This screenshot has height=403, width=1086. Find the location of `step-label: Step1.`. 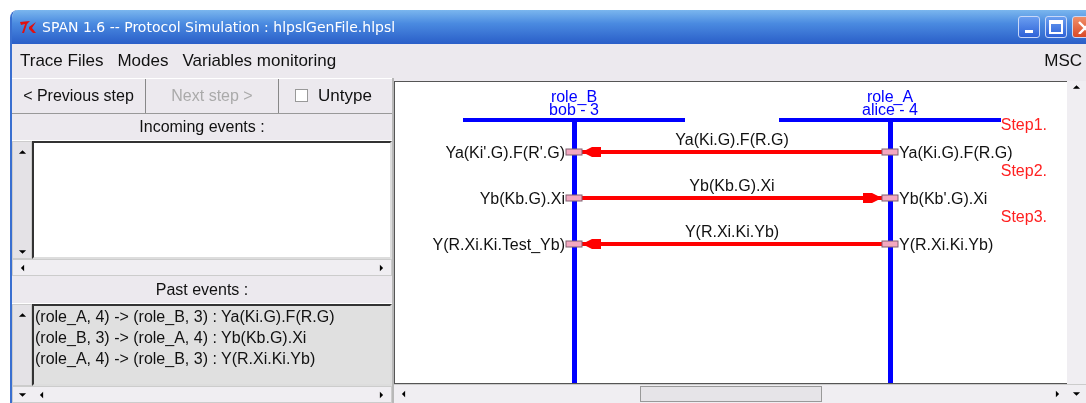

step-label: Step1. is located at coordinates (1023, 124).